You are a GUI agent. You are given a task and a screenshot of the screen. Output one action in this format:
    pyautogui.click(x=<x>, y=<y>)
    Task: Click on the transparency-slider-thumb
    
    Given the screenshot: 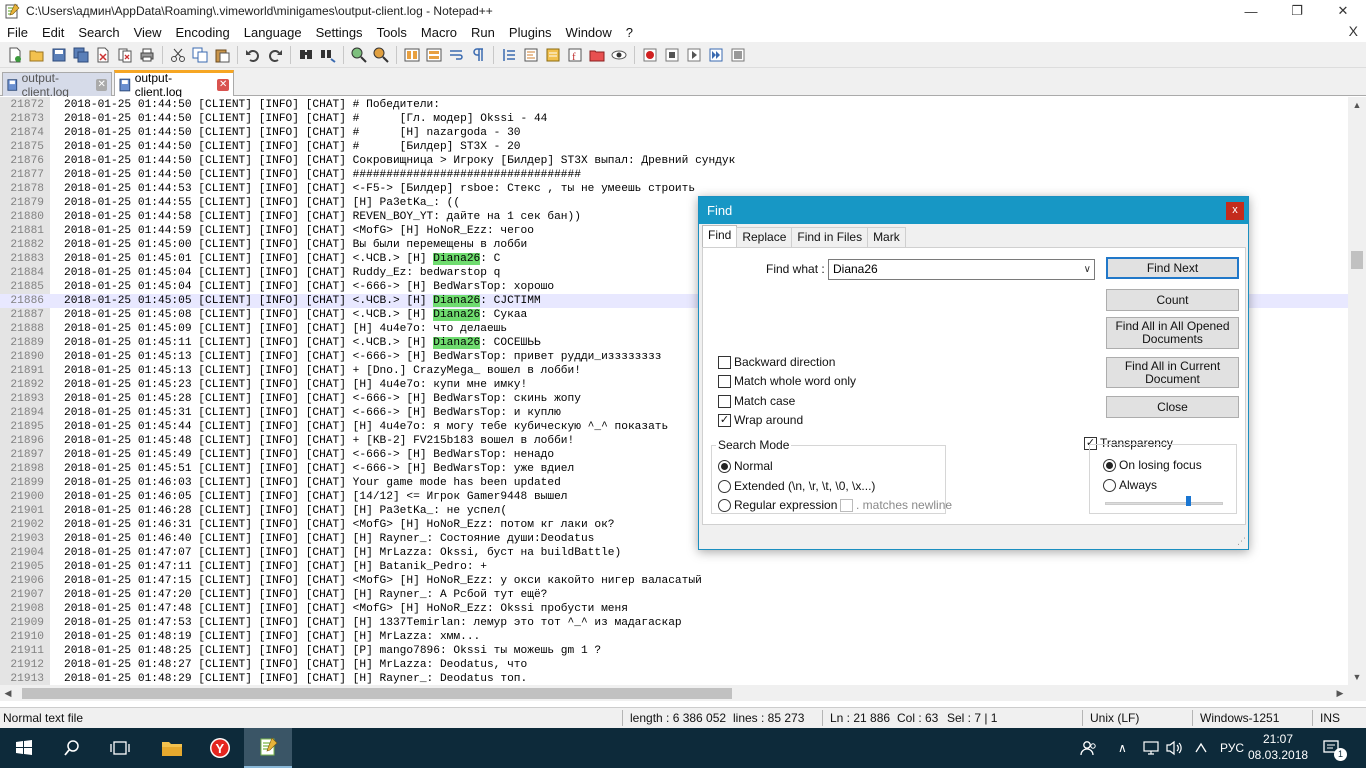 What is the action you would take?
    pyautogui.click(x=1188, y=501)
    